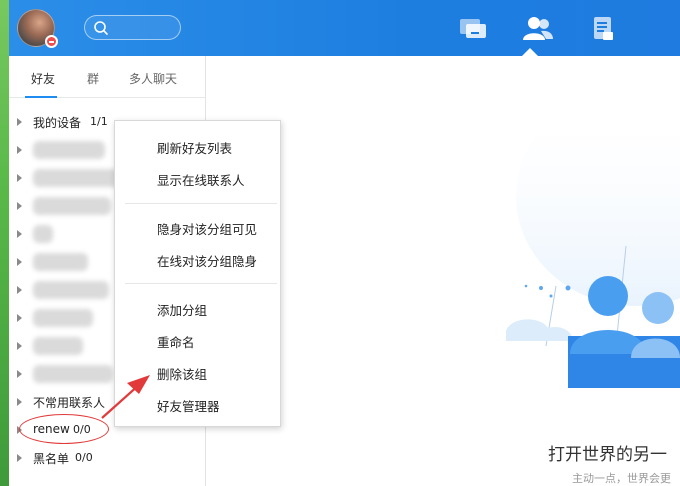  Describe the element at coordinates (101, 28) in the screenshot. I see `search-icon` at that location.